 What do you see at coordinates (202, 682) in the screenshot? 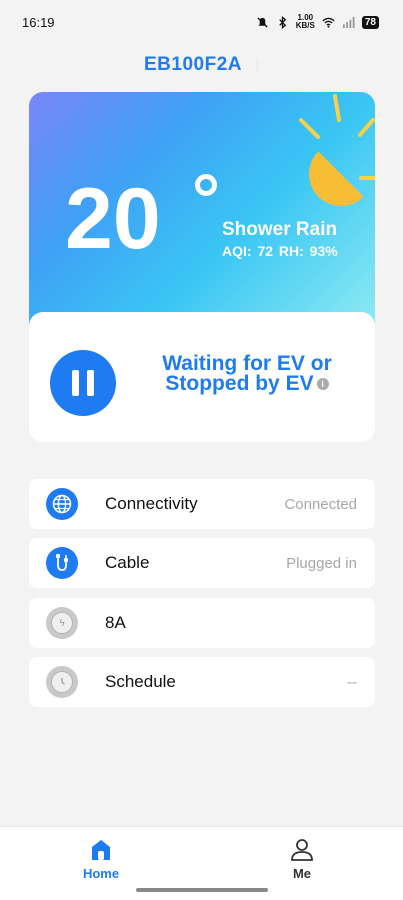
I see `schedule-row: Schedule --` at bounding box center [202, 682].